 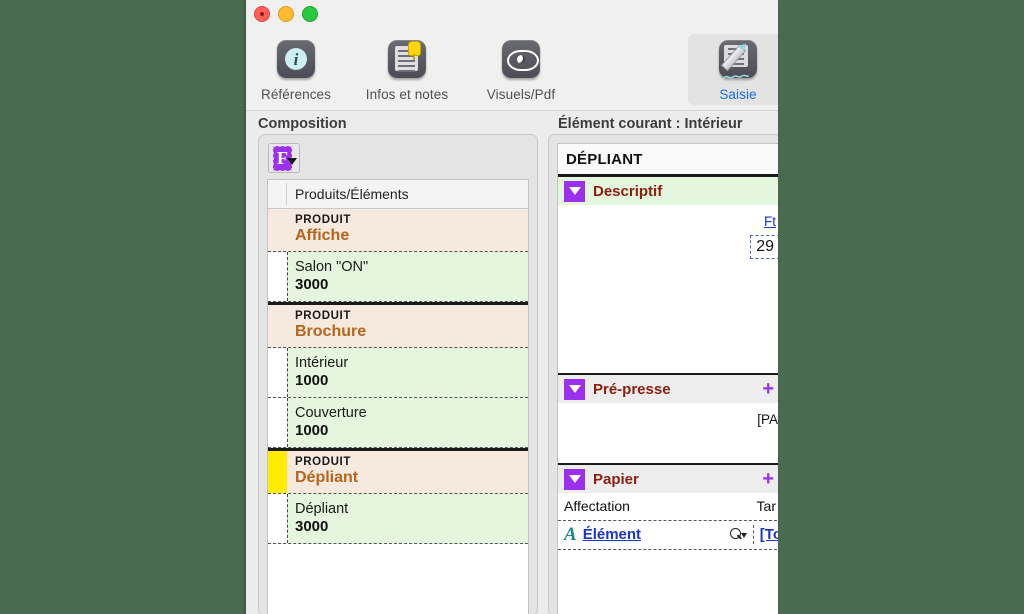 I want to click on papier-col-tarif: Tar, so click(x=766, y=506).